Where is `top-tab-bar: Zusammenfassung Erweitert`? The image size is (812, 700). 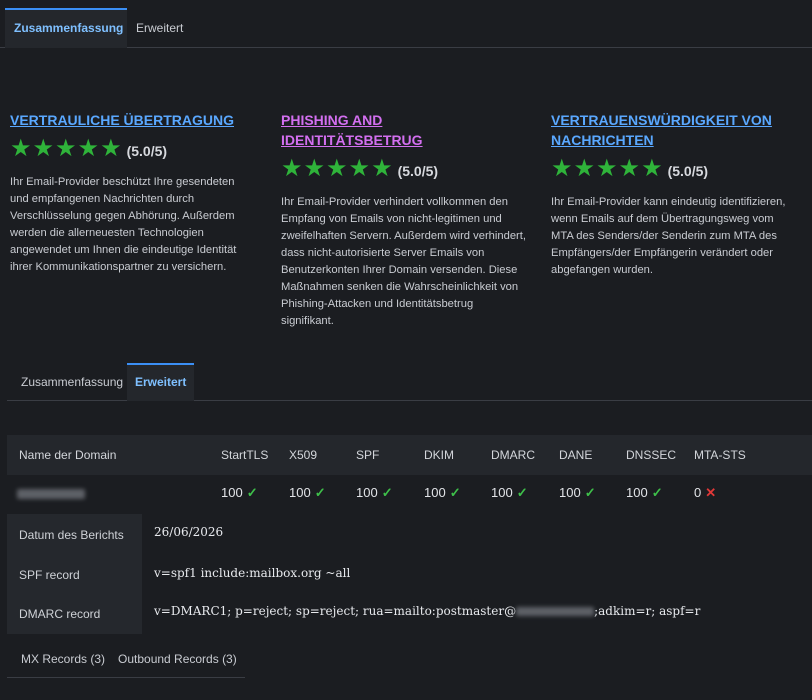 top-tab-bar: Zusammenfassung Erweitert is located at coordinates (406, 28).